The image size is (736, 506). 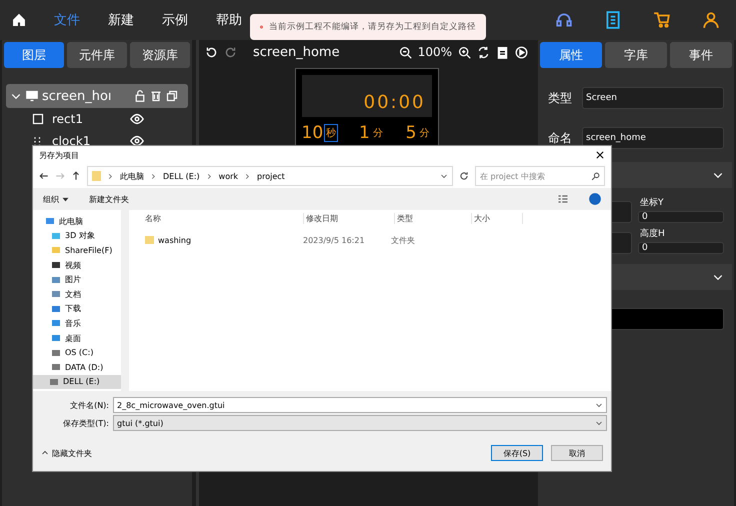 I want to click on file-type: 文件夹, so click(x=403, y=240).